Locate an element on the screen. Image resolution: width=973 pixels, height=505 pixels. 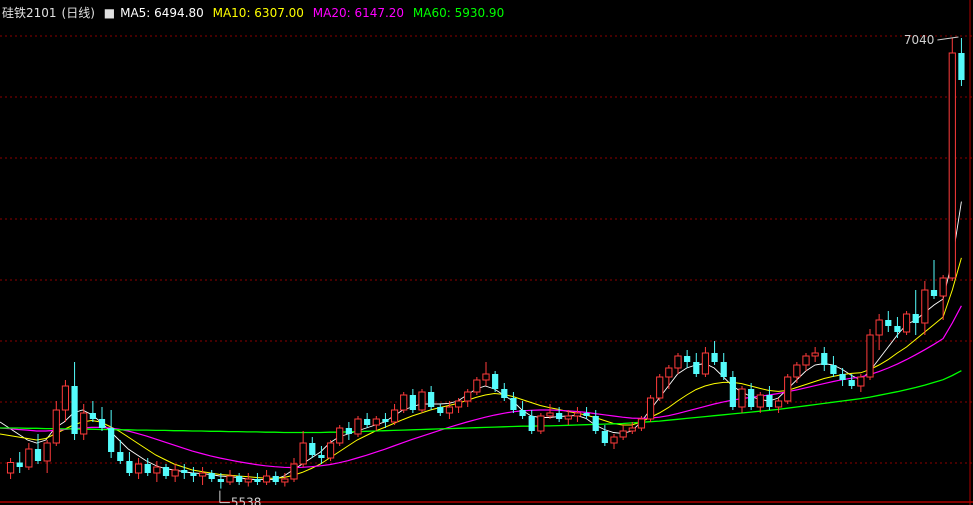
ma-legend-marker: ■ is located at coordinates (109, 13).